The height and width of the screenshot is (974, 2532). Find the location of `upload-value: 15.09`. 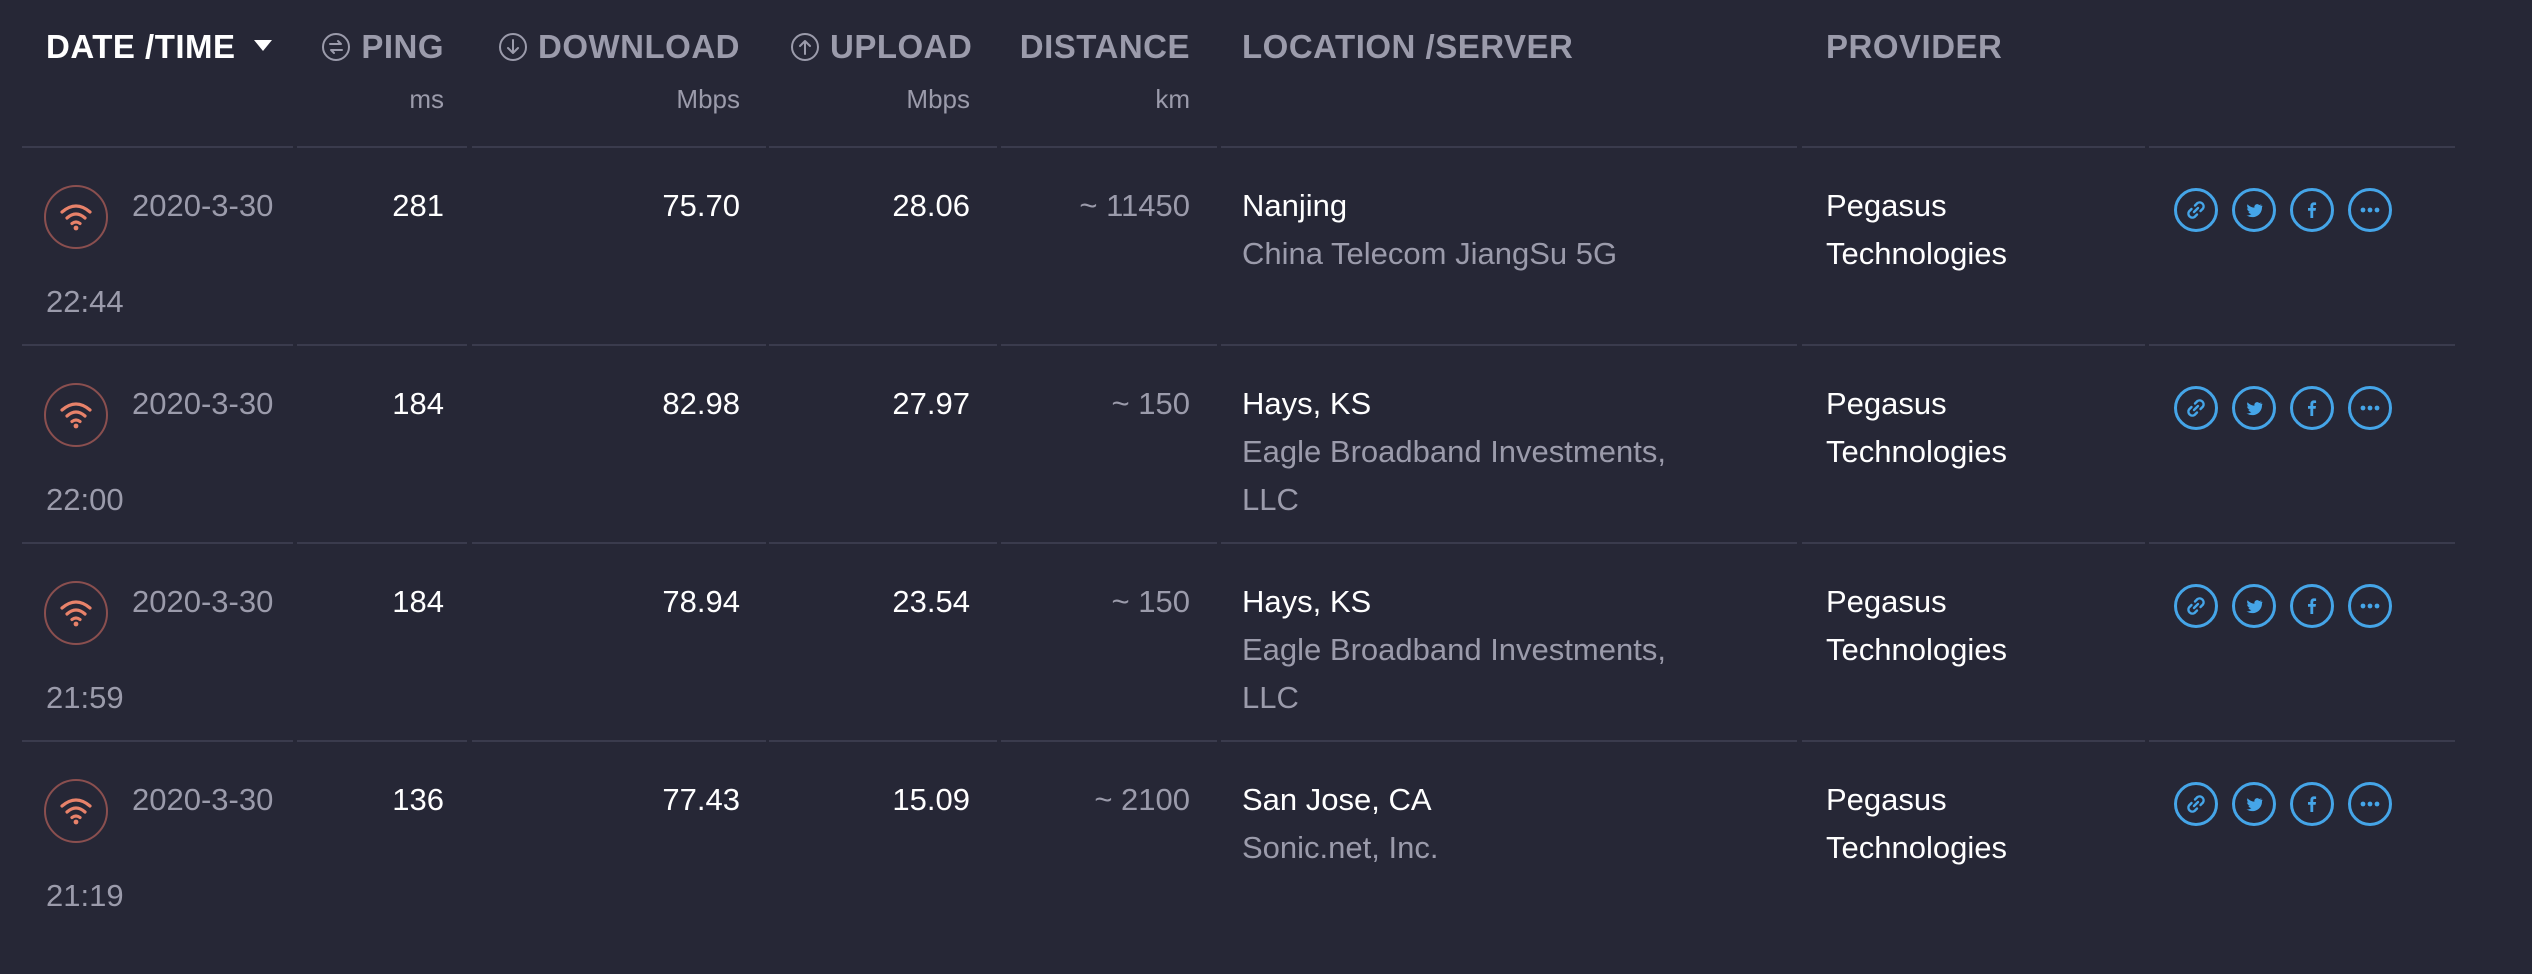

upload-value: 15.09 is located at coordinates (931, 799).